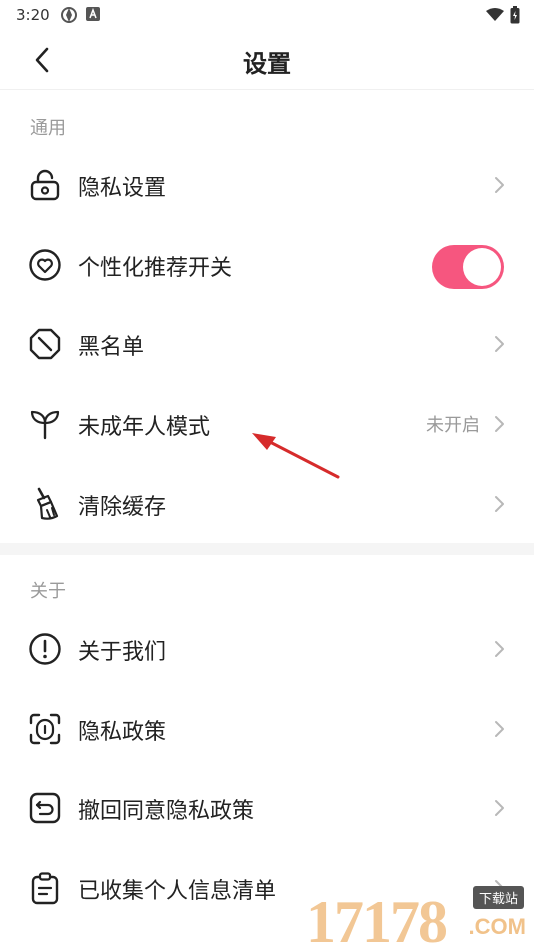 The image size is (534, 950). Describe the element at coordinates (122, 652) in the screenshot. I see `row-label: 关于我们` at that location.